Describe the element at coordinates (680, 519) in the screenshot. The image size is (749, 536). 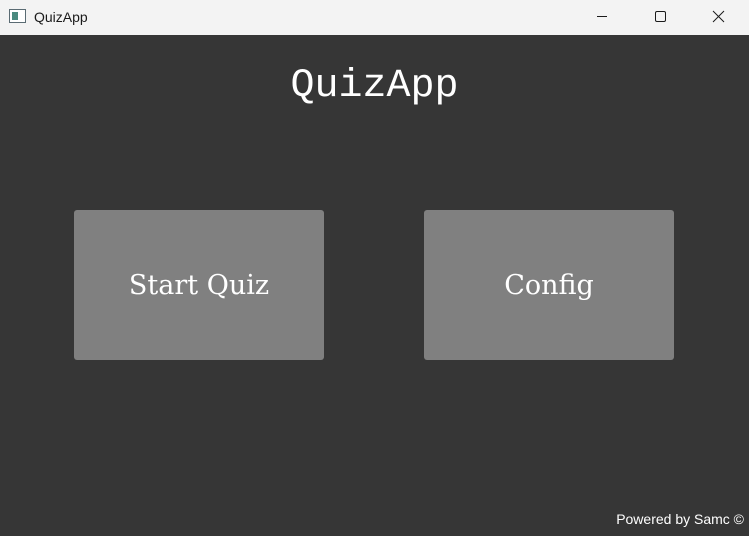
I see `footer-credit: Powered by Samc ©` at that location.